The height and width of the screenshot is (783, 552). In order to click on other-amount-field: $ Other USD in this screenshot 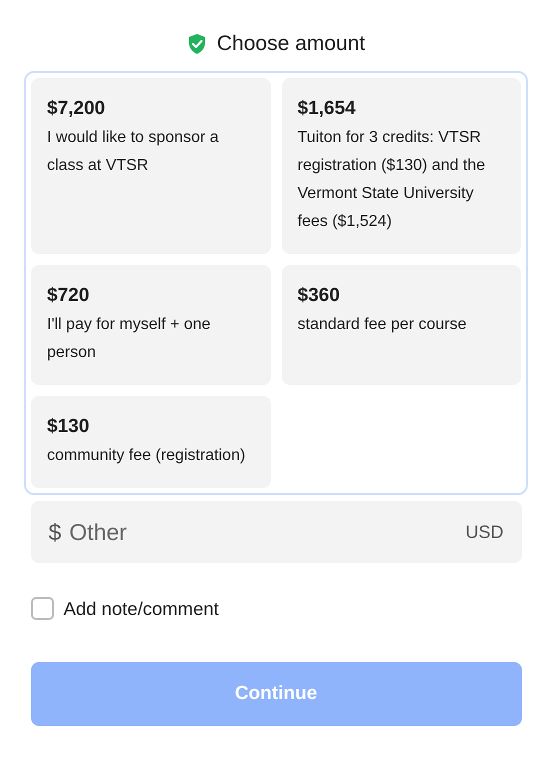, I will do `click(276, 532)`.